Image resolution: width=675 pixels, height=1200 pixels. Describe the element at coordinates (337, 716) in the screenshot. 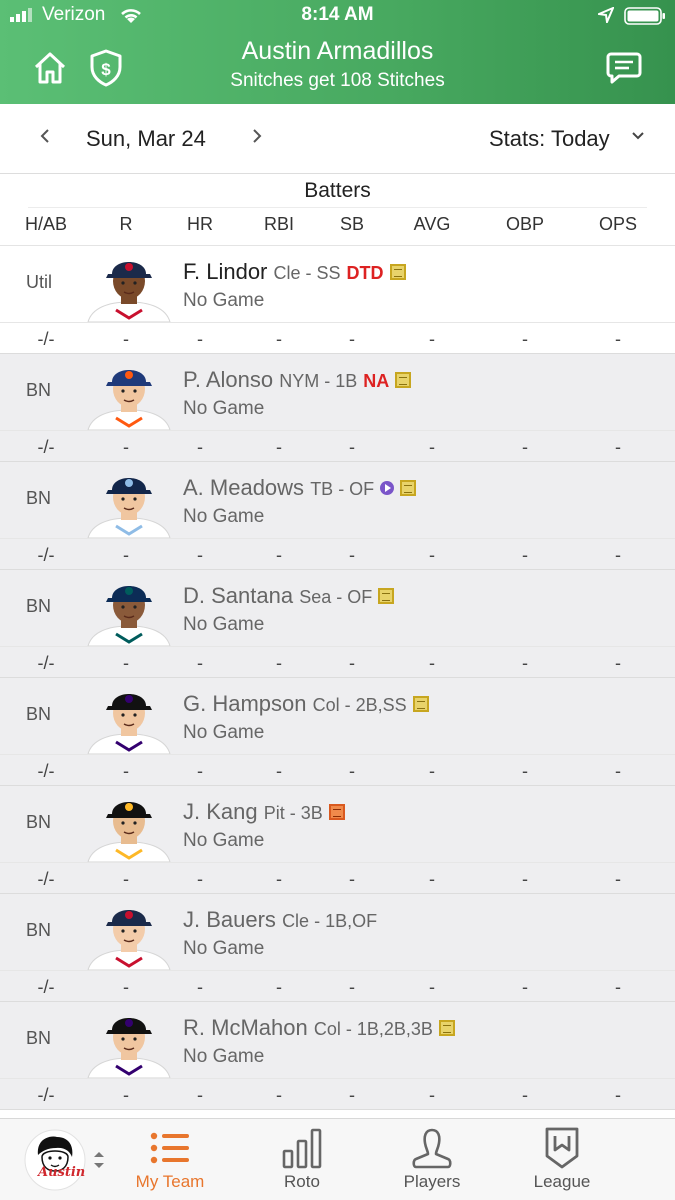

I see `player-row: BN G. Hampson Col - 2B,SS No Game` at that location.